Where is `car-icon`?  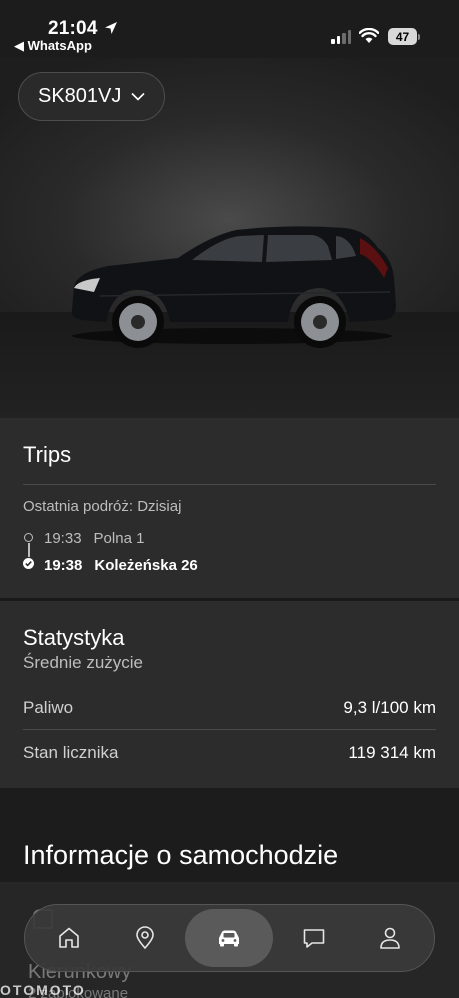 car-icon is located at coordinates (229, 938).